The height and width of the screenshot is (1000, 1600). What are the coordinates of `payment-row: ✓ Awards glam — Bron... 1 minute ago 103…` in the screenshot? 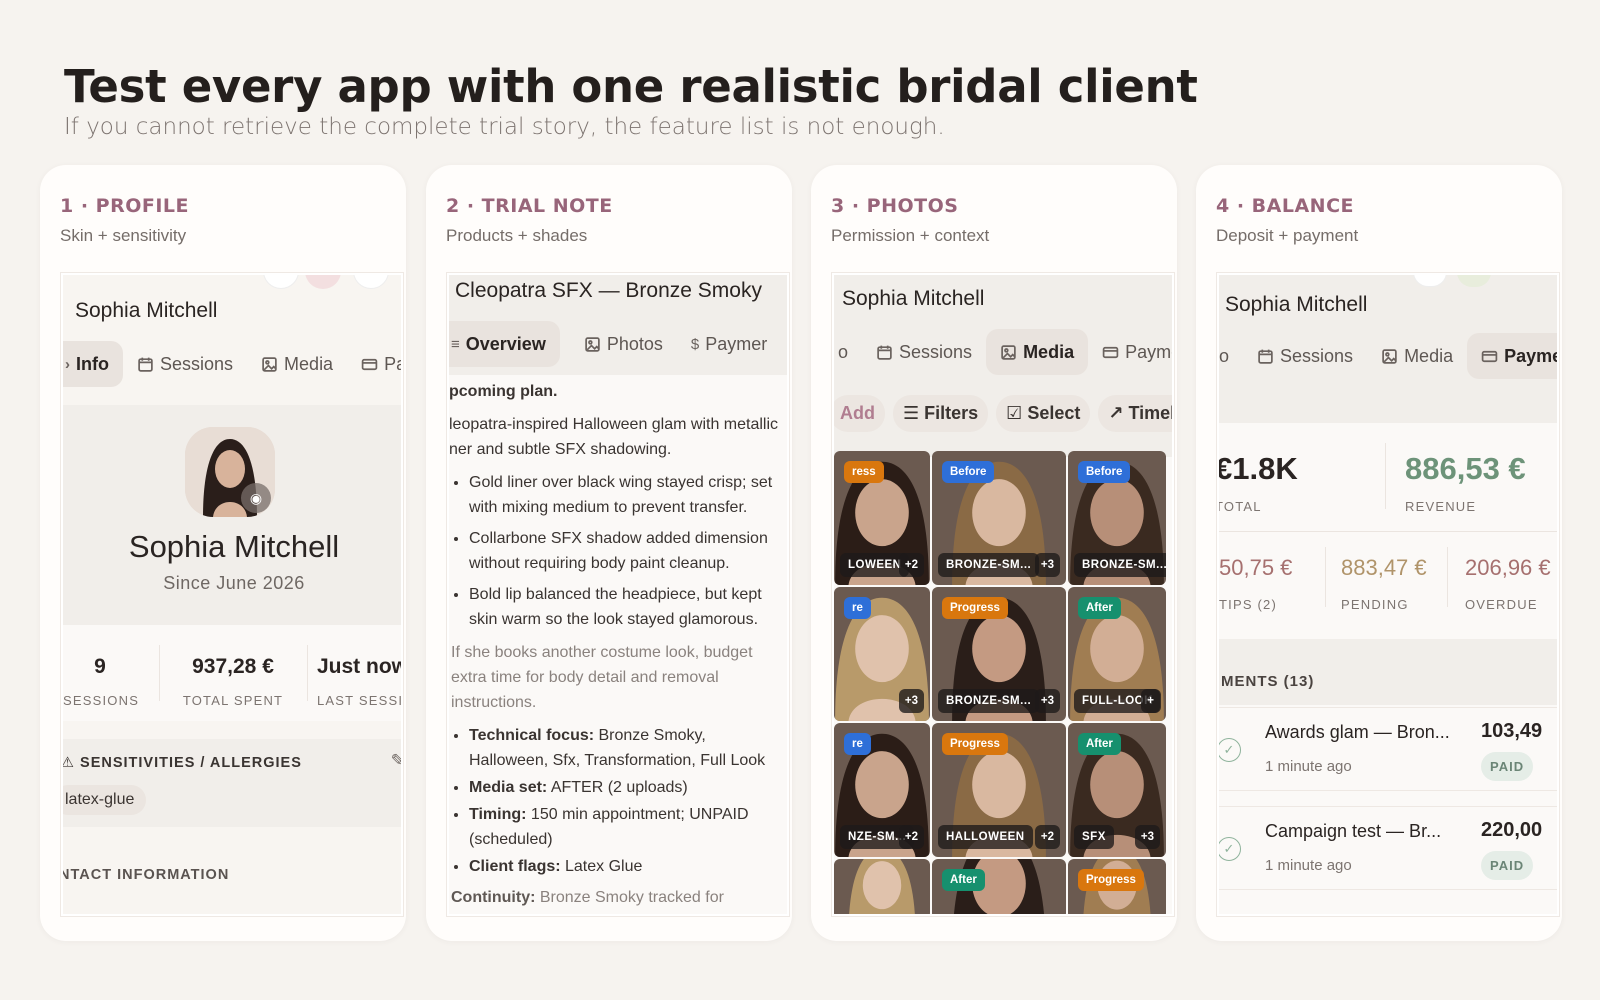 It's located at (1388, 749).